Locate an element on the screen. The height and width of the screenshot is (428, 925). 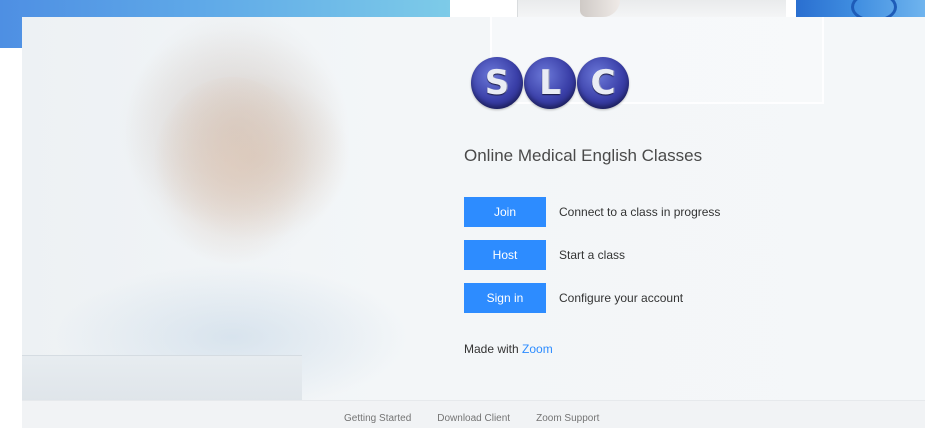
sign-in-button: Sign in is located at coordinates (505, 298).